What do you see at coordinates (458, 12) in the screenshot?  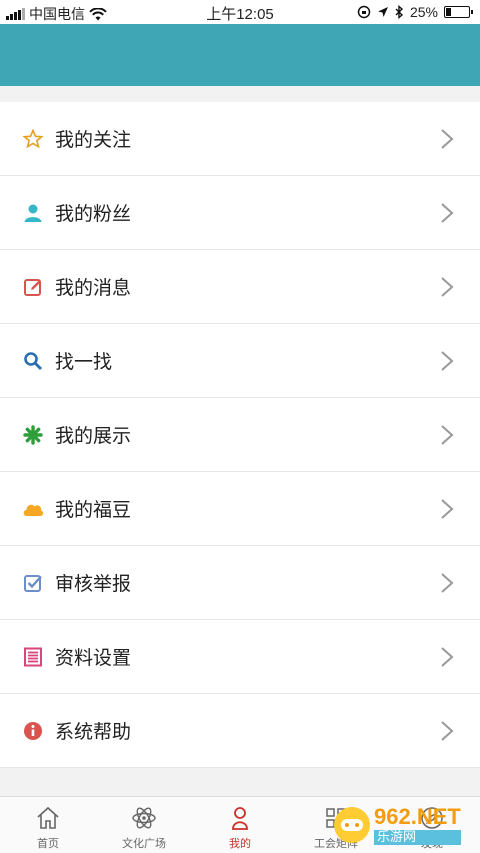 I see `battery-icon` at bounding box center [458, 12].